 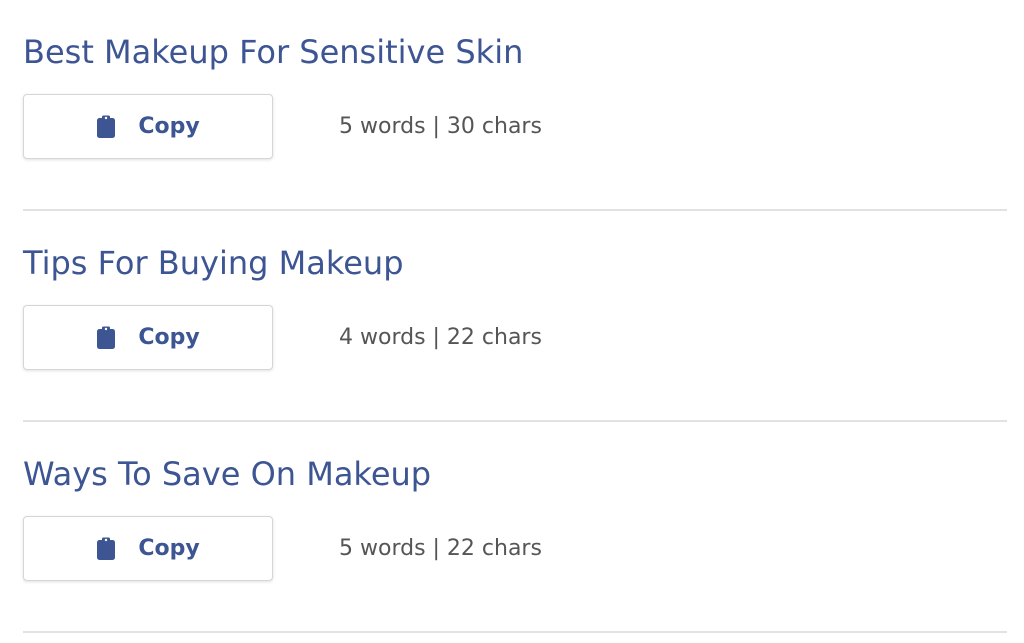 I want to click on suggestion-title: Tips For Buying Makeup, so click(x=213, y=263).